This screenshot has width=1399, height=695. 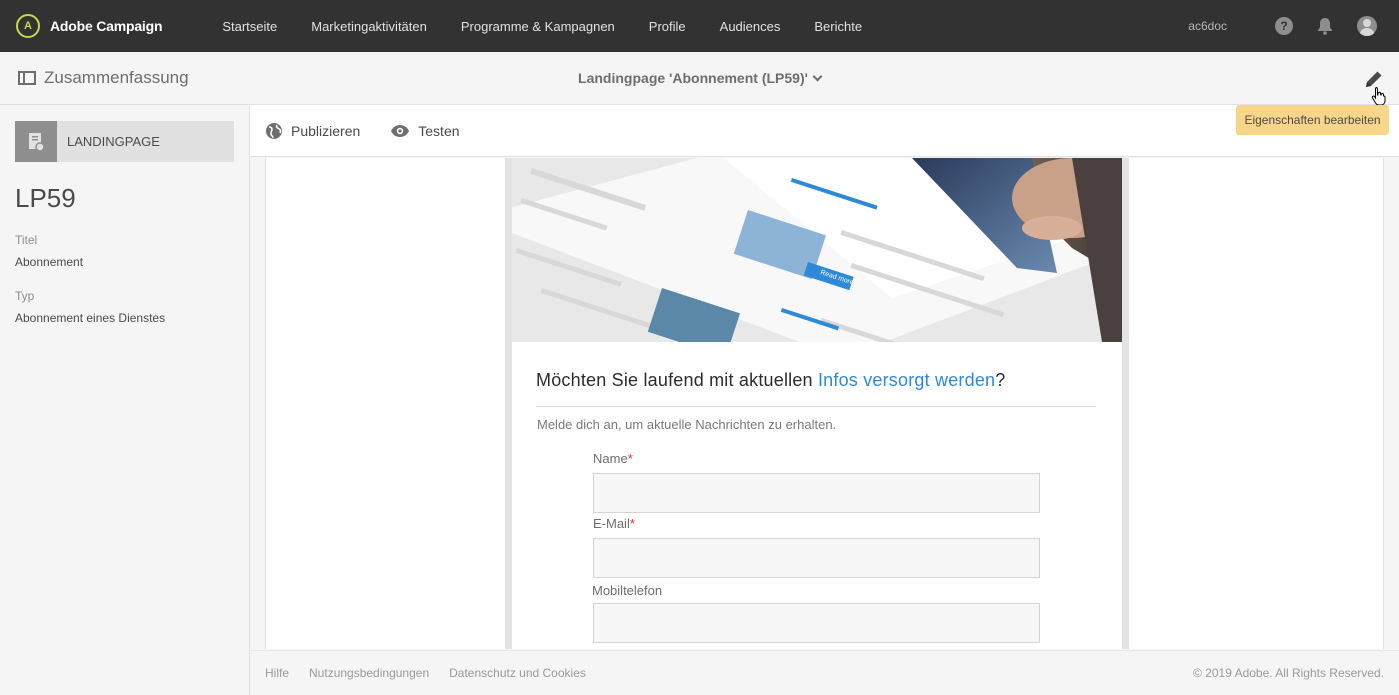 I want to click on heading-suffix: ?, so click(x=1000, y=380).